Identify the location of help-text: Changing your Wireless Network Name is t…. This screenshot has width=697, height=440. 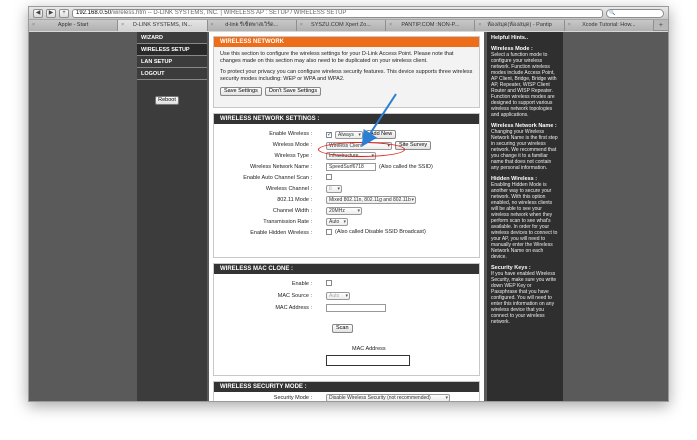
(524, 150).